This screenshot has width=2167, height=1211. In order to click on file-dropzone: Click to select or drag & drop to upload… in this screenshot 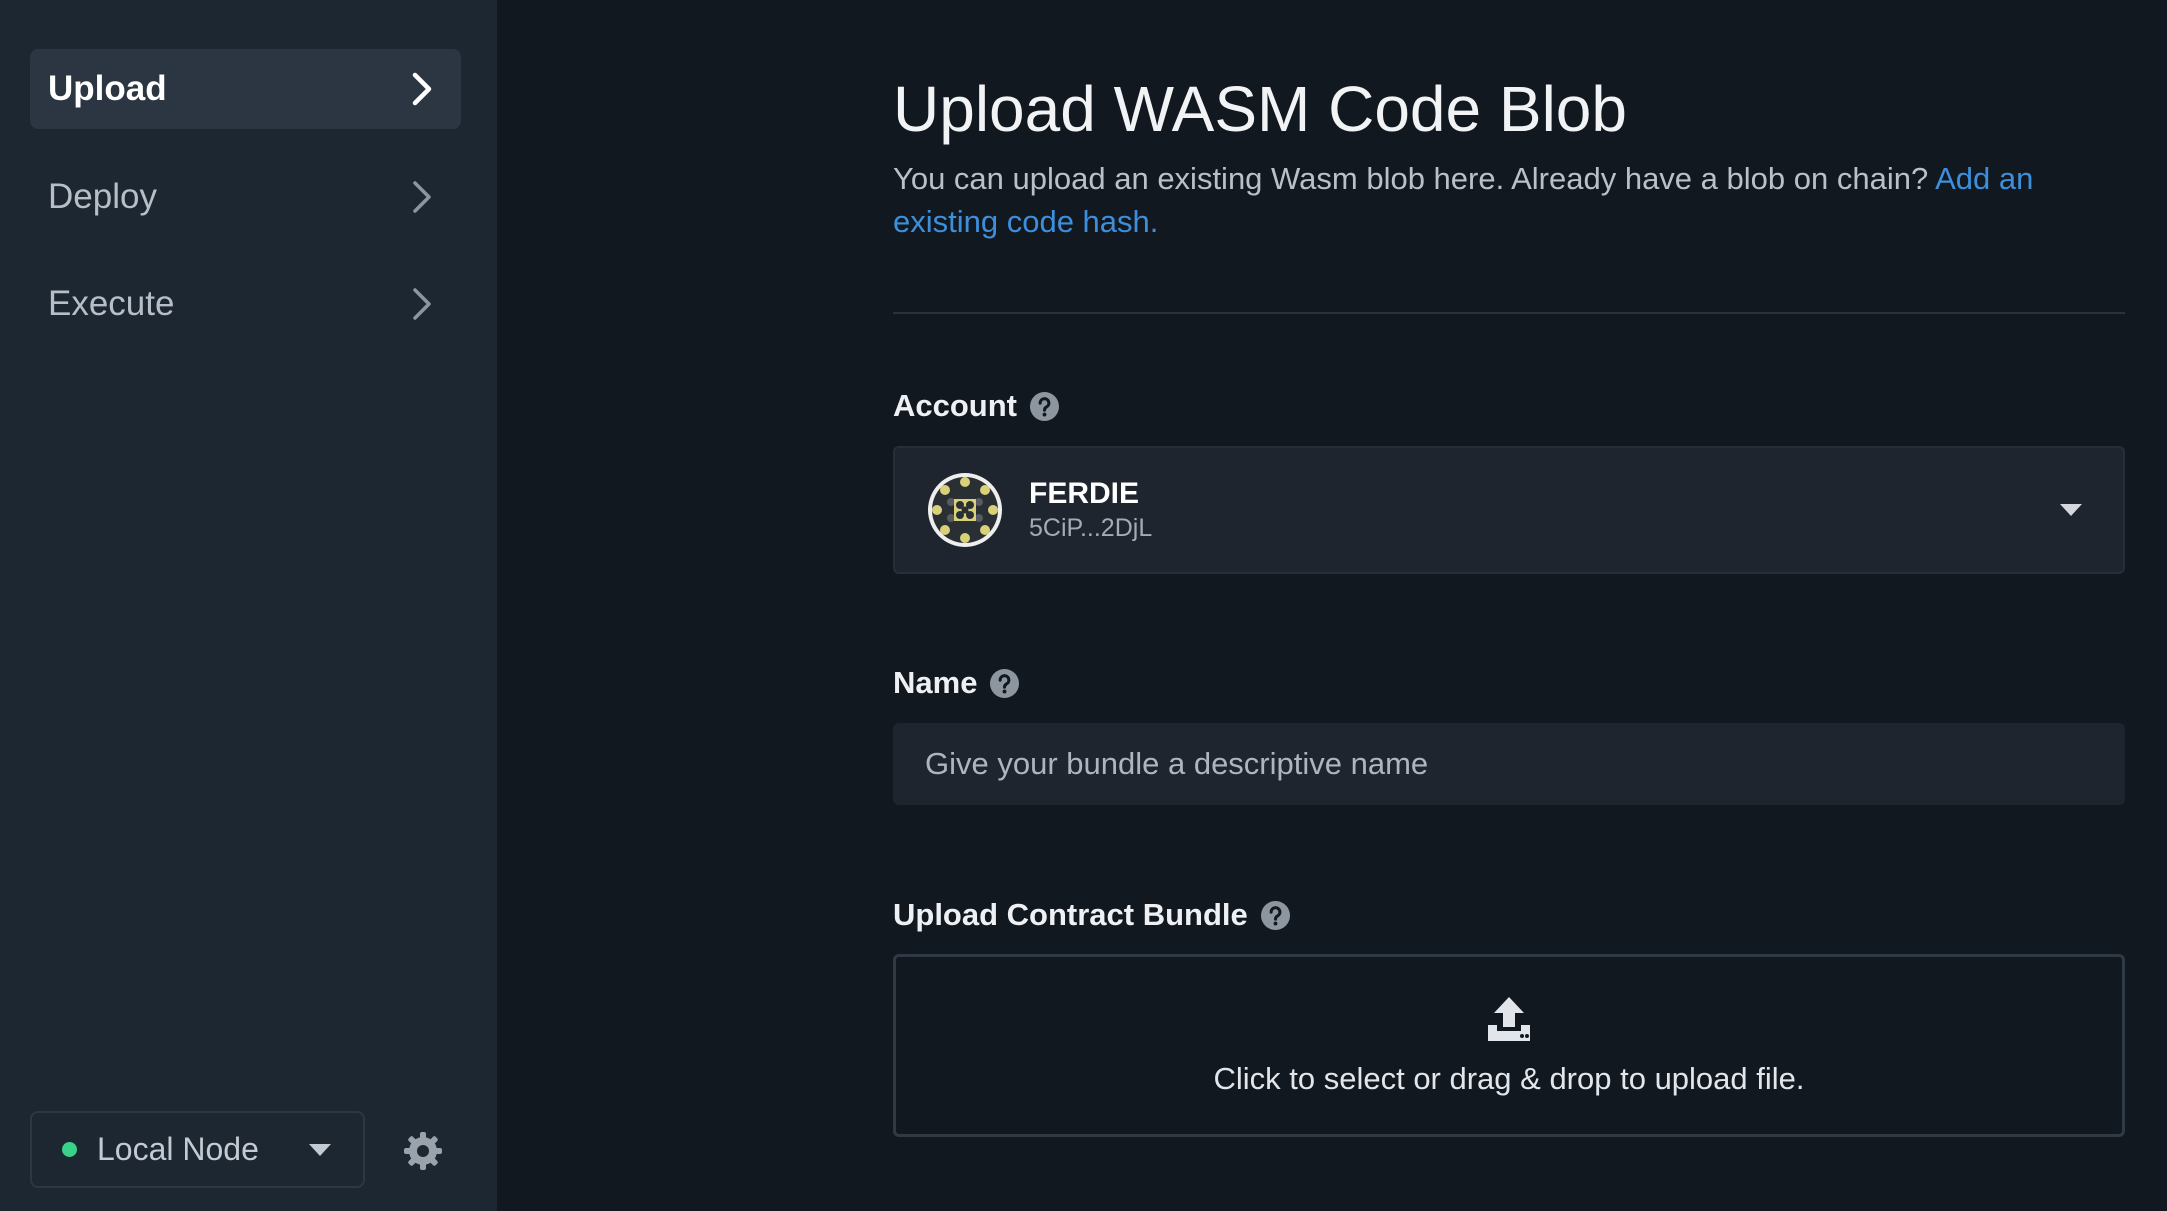, I will do `click(1509, 1045)`.